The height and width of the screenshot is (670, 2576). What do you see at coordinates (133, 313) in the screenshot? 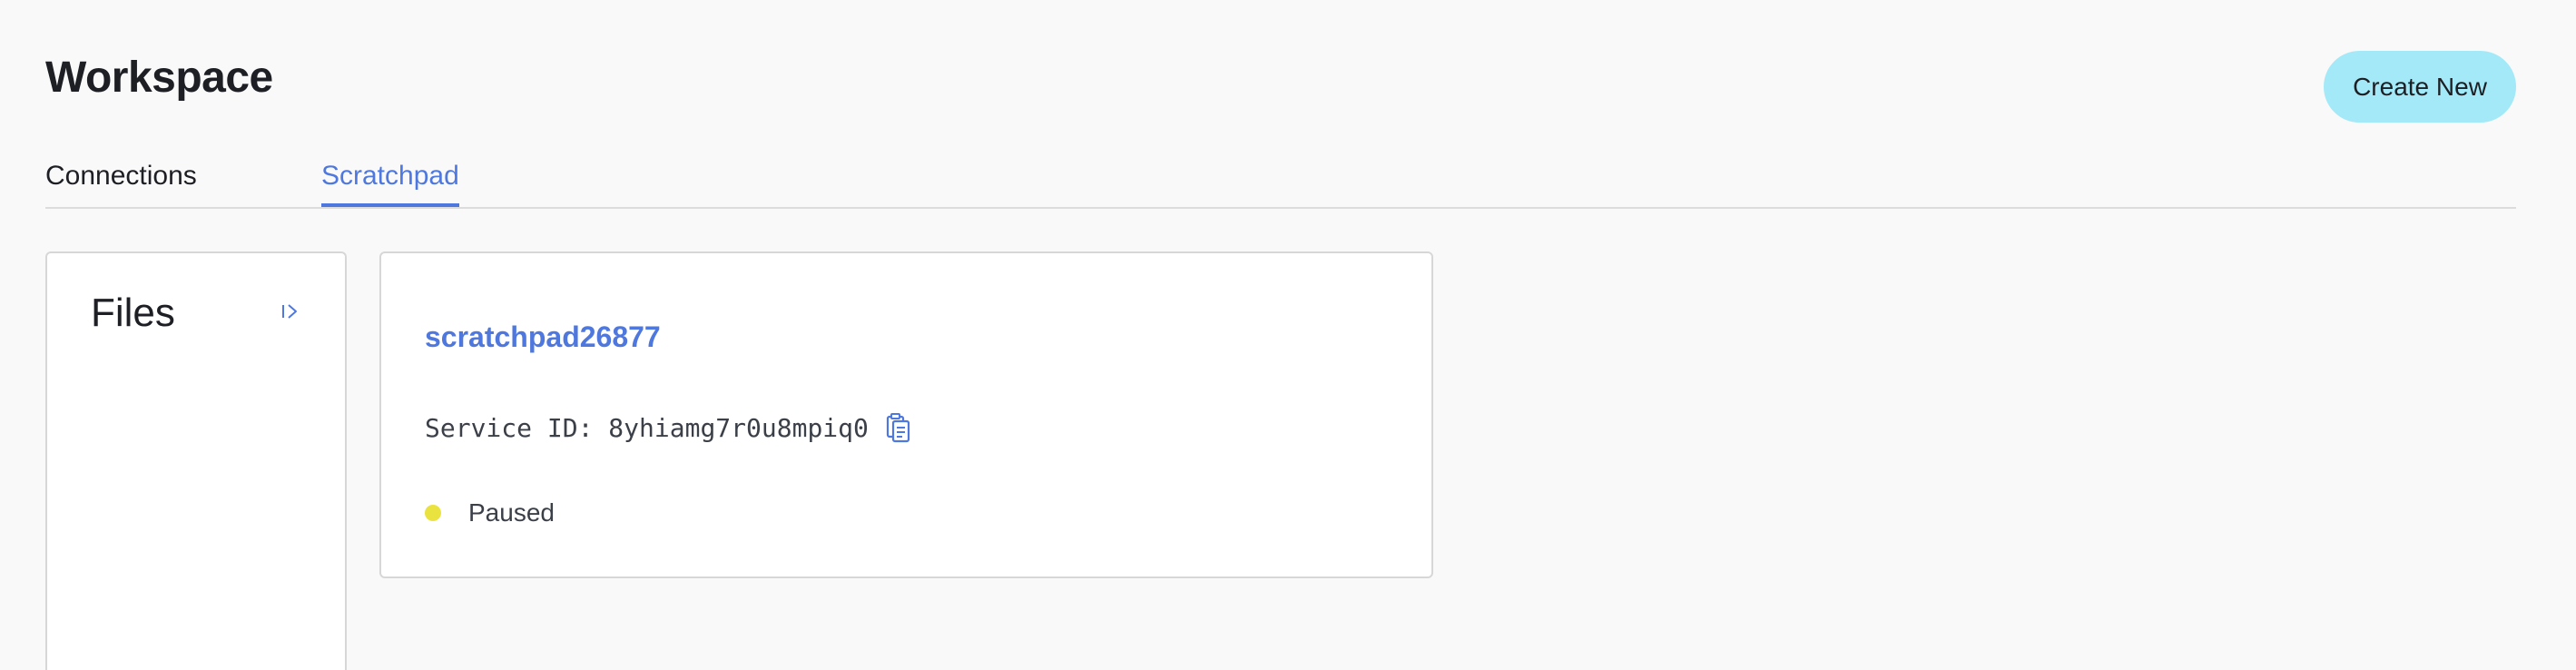
I see `files-title: Files` at bounding box center [133, 313].